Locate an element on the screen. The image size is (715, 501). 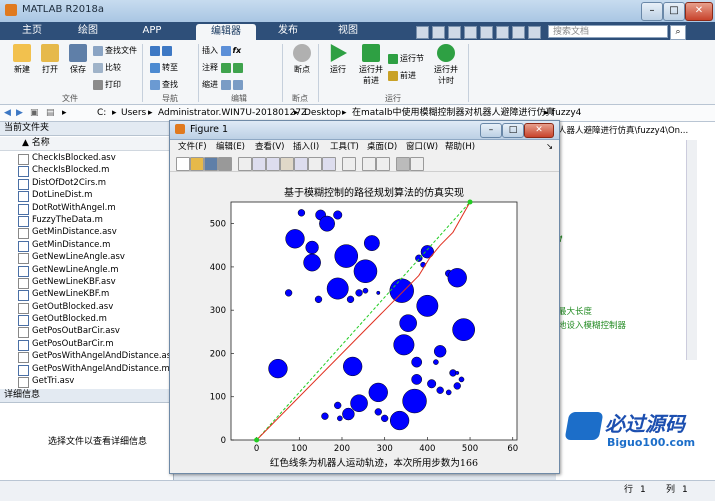
goto-button: 转至 is located at coordinates (164, 67).